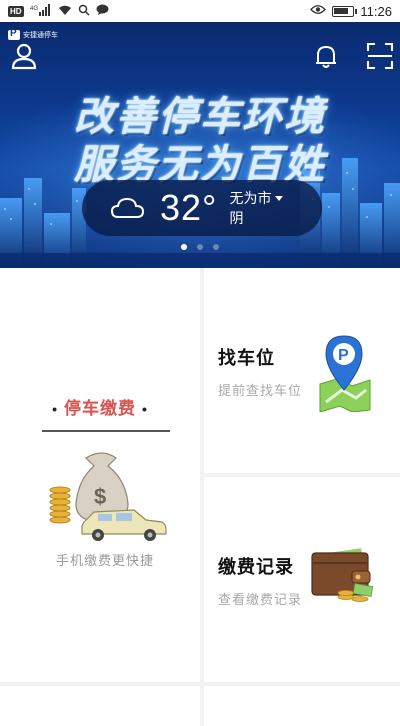 This screenshot has width=400, height=726. Describe the element at coordinates (250, 198) in the screenshot. I see `city-name: 无为市` at that location.